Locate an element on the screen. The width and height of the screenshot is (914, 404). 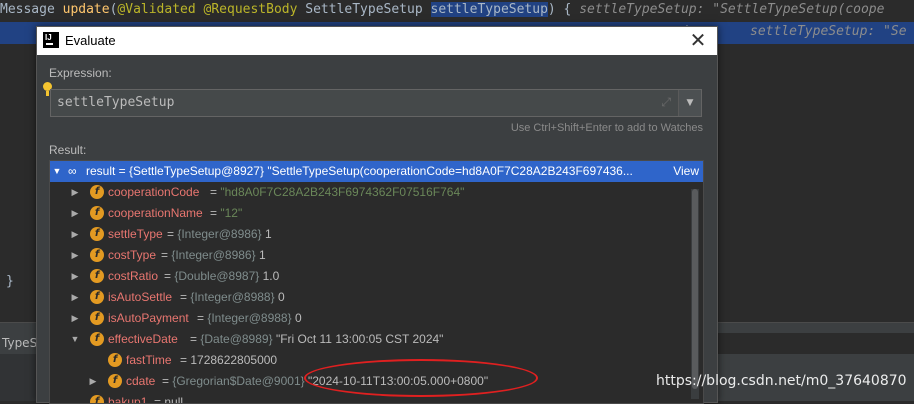
inline-debug-hint-2: settleTypeSetup: "Se is located at coordinates (828, 31).